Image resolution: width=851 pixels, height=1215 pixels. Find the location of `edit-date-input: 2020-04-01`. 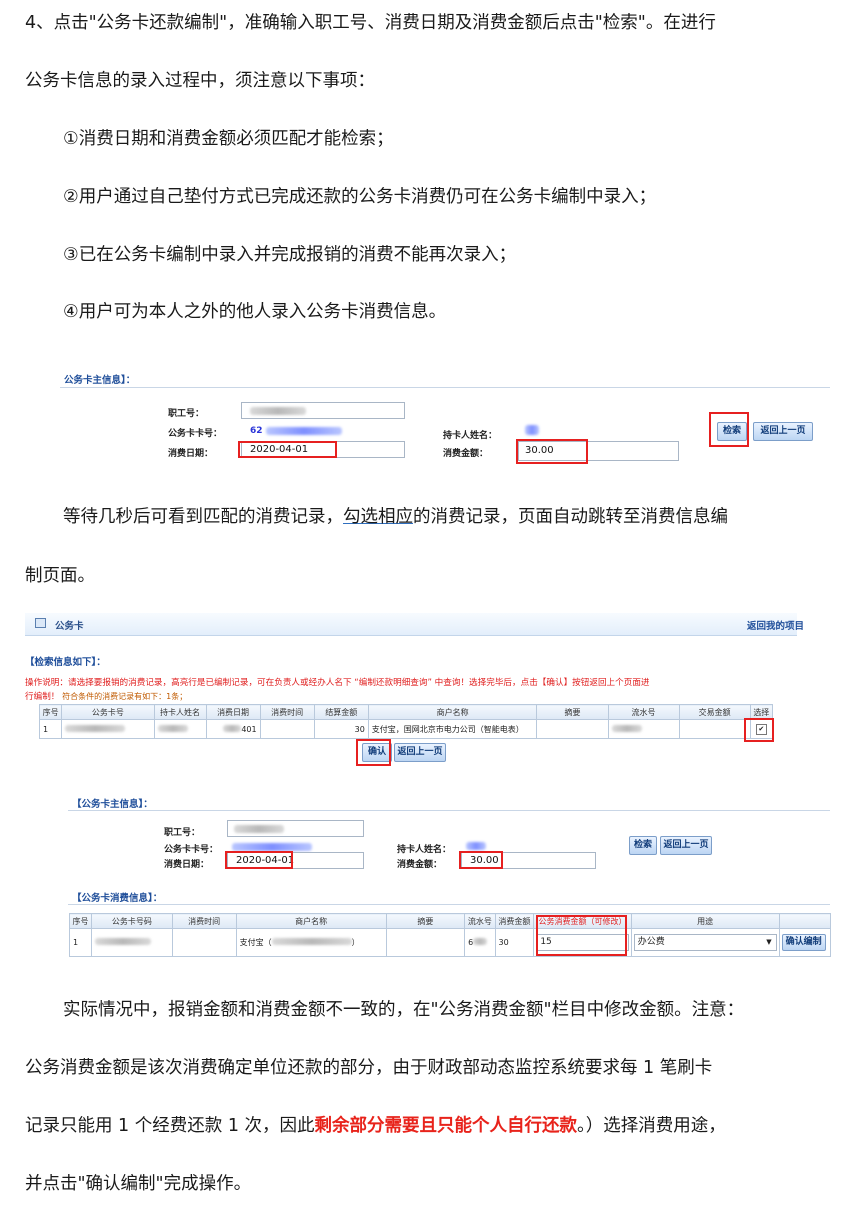

edit-date-input: 2020-04-01 is located at coordinates (295, 860).